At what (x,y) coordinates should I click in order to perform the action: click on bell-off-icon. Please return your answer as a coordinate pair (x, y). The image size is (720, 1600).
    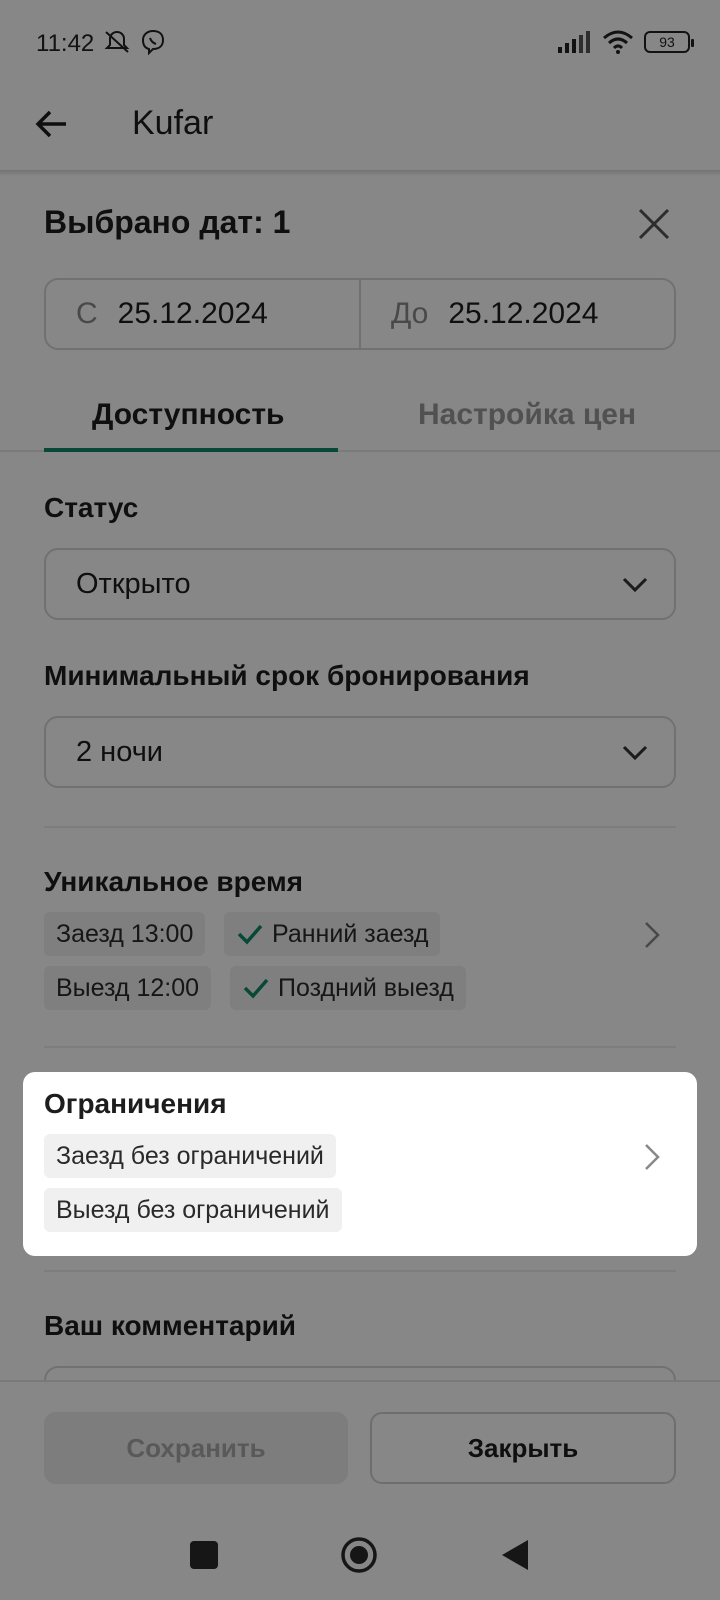
    Looking at the image, I should click on (117, 41).